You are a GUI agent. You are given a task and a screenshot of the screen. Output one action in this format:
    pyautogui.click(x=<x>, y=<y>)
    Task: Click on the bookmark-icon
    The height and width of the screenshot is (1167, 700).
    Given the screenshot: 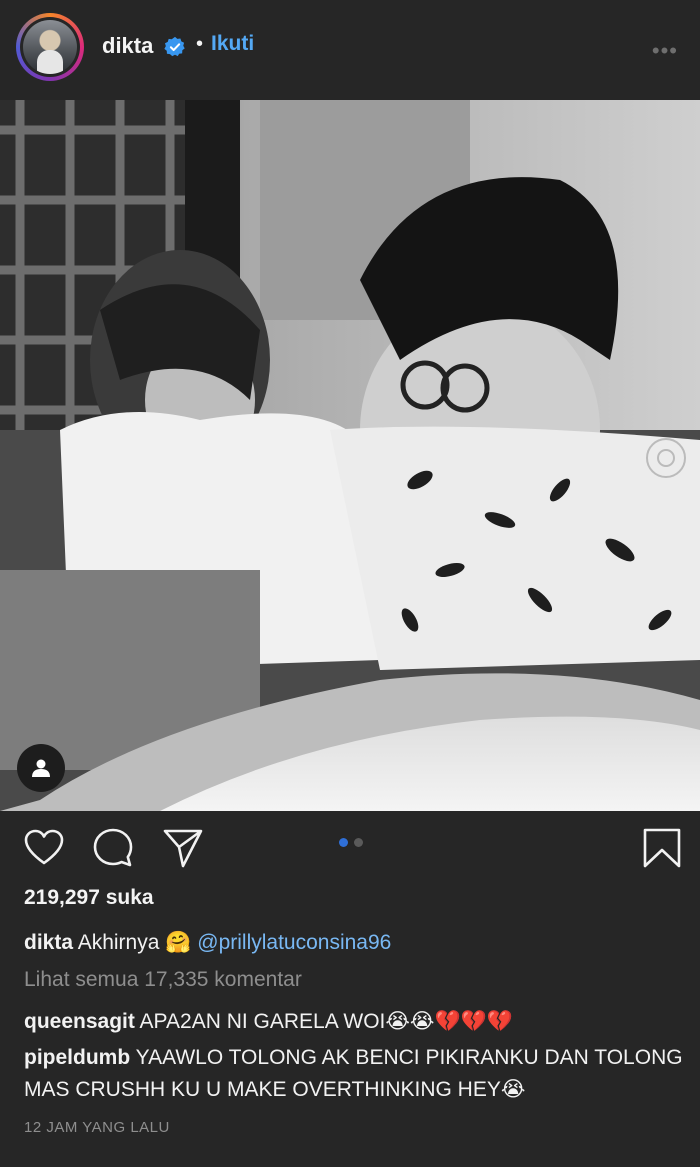 What is the action you would take?
    pyautogui.click(x=662, y=848)
    